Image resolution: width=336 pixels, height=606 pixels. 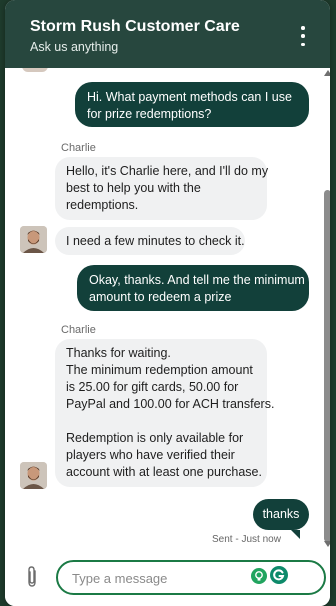 I want to click on message-line: The minimum redemption amount, so click(x=159, y=370).